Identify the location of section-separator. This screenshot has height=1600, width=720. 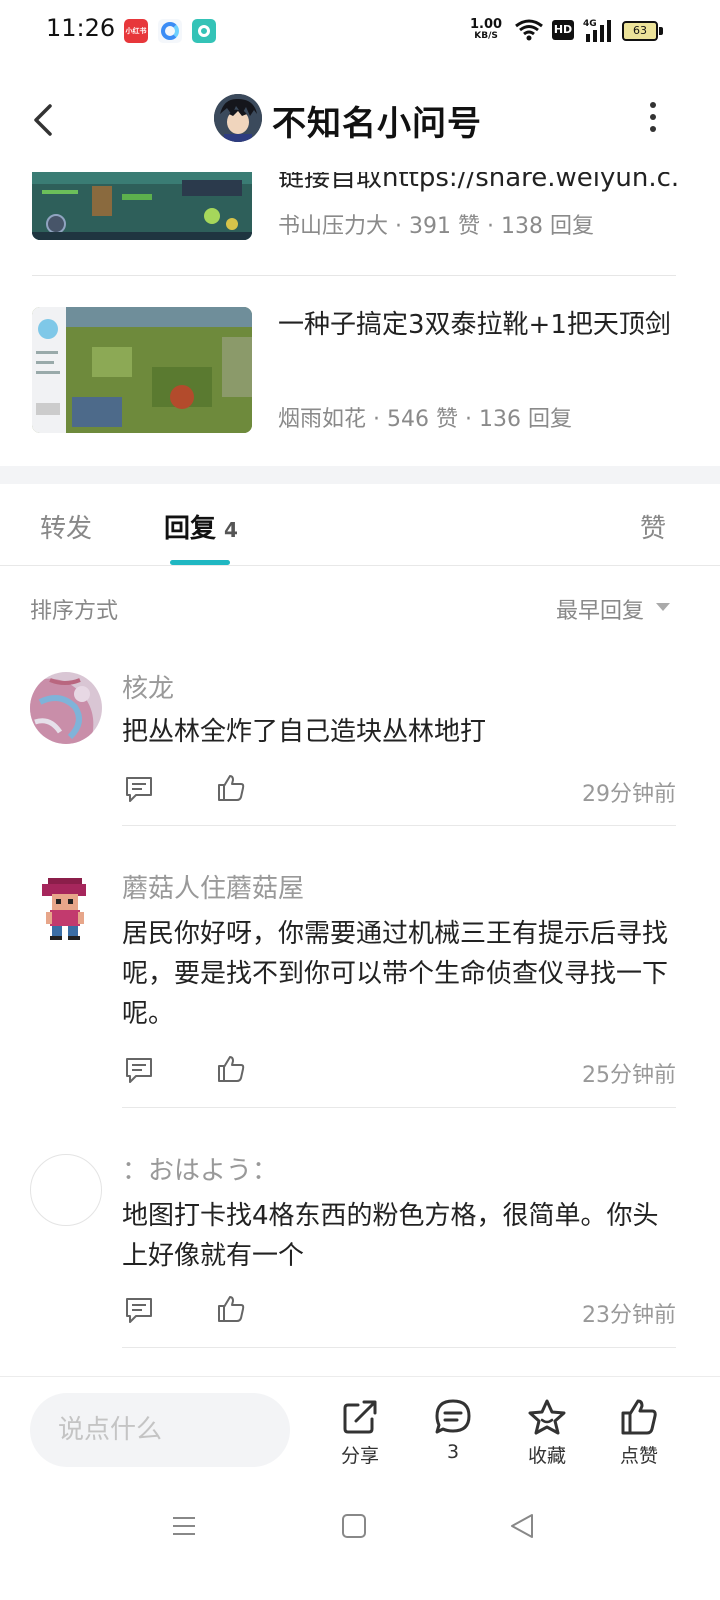
(360, 475).